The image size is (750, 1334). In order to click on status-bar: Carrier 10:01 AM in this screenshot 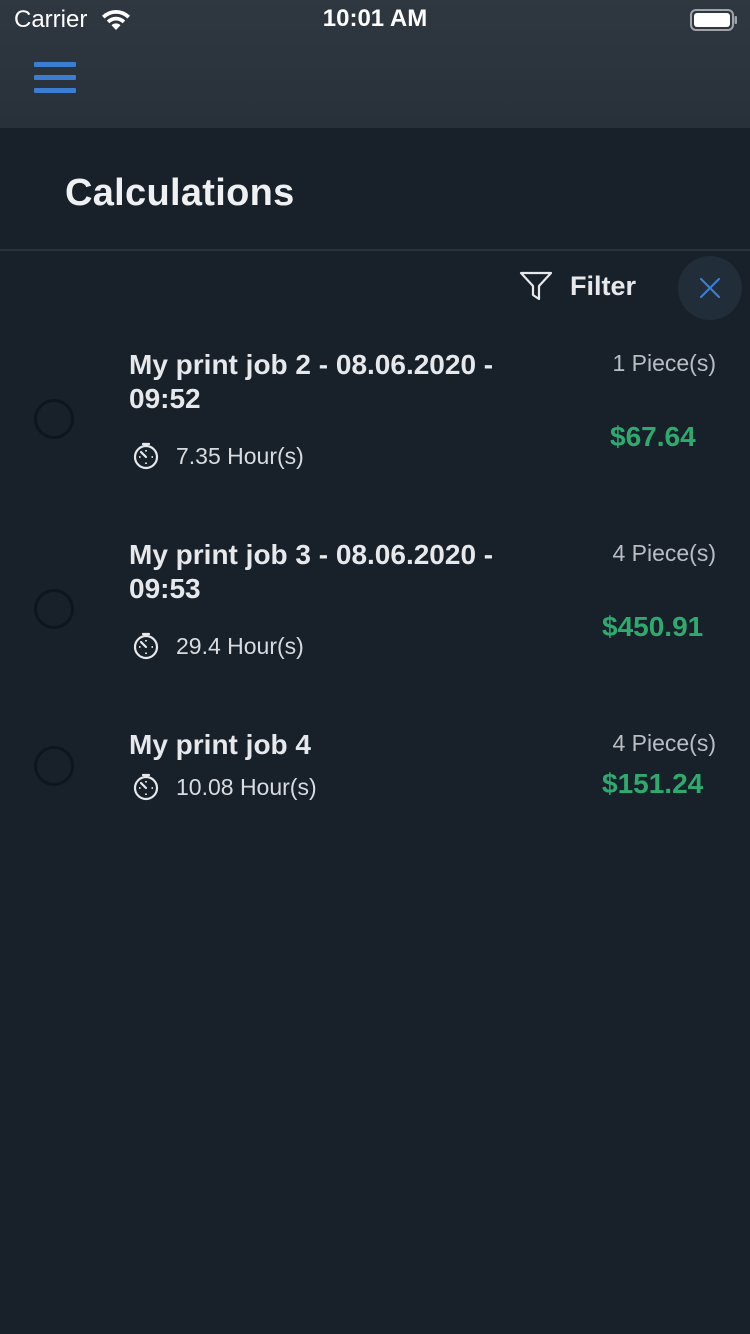, I will do `click(375, 20)`.